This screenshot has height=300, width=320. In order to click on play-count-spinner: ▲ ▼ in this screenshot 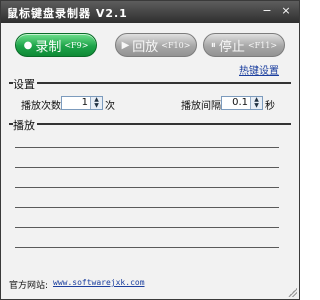, I will do `click(96, 103)`.